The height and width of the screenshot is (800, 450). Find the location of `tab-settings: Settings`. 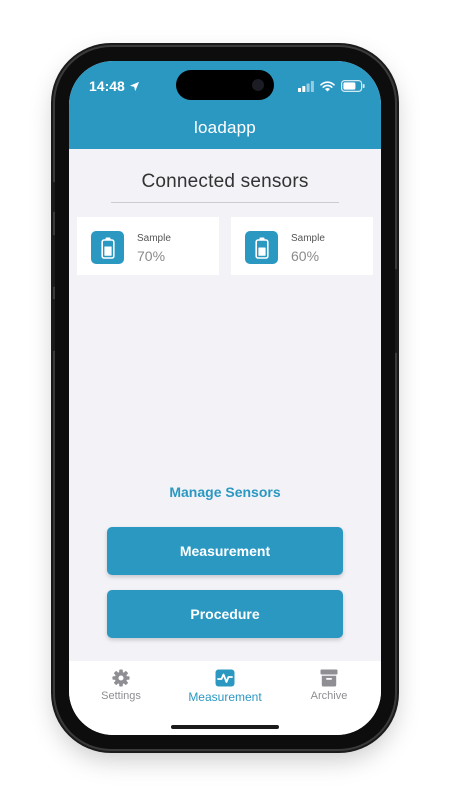

tab-settings: Settings is located at coordinates (121, 685).